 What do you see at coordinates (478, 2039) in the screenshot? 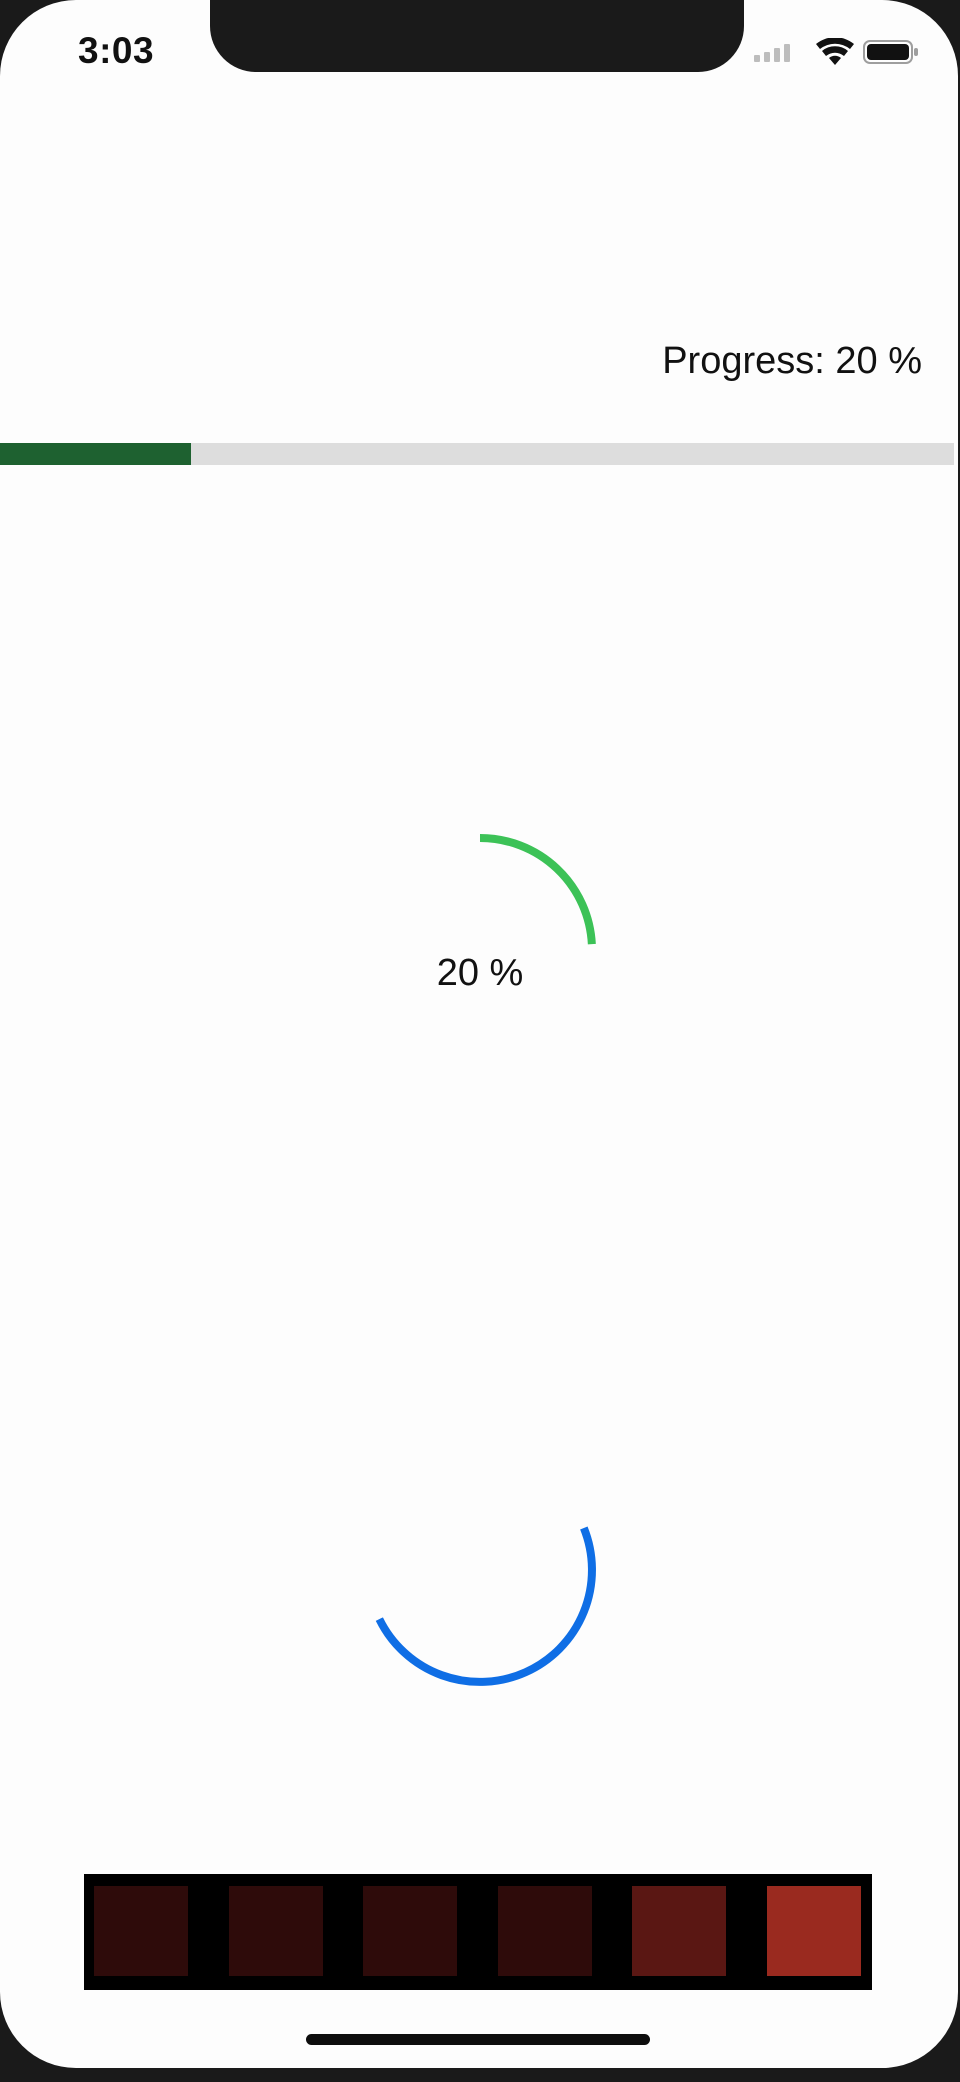
I see `home-indicator` at bounding box center [478, 2039].